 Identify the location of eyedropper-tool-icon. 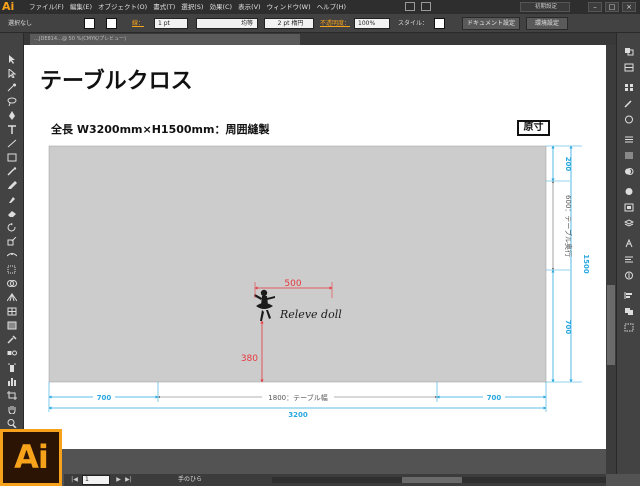
(12, 339).